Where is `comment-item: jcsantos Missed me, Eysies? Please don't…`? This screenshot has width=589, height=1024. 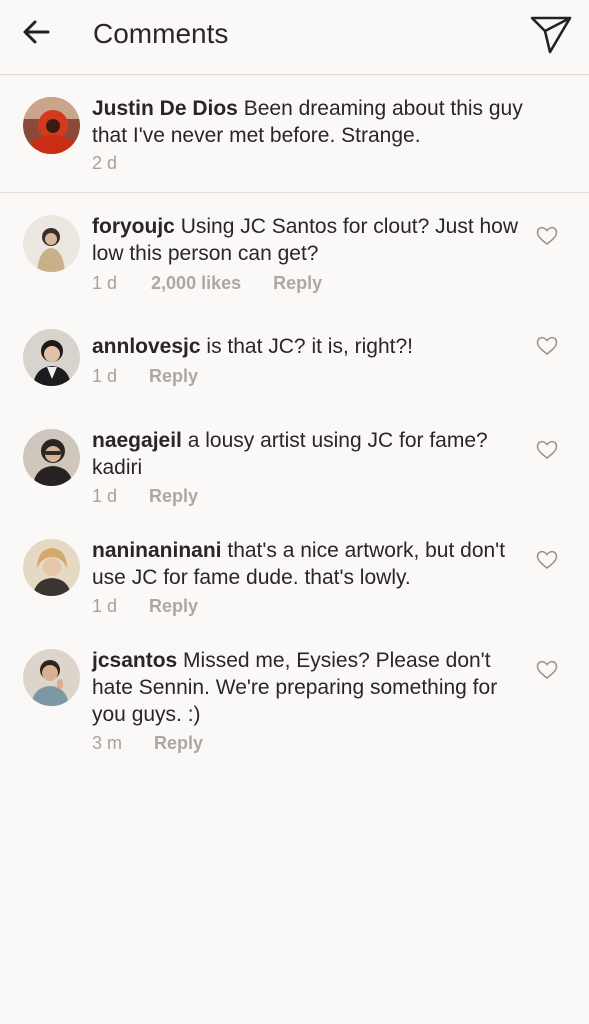 comment-item: jcsantos Missed me, Eysies? Please don't… is located at coordinates (294, 702).